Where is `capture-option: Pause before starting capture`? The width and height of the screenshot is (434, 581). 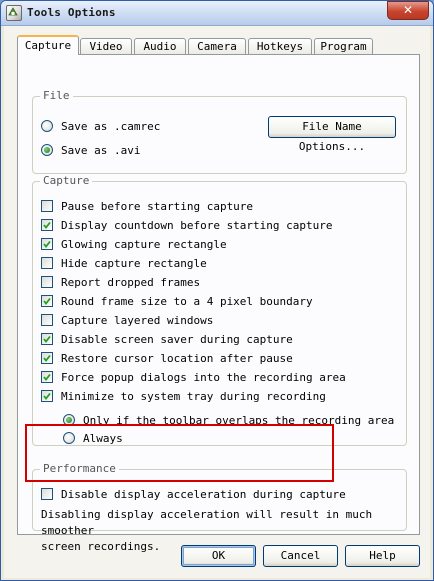 capture-option: Pause before starting capture is located at coordinates (211, 206).